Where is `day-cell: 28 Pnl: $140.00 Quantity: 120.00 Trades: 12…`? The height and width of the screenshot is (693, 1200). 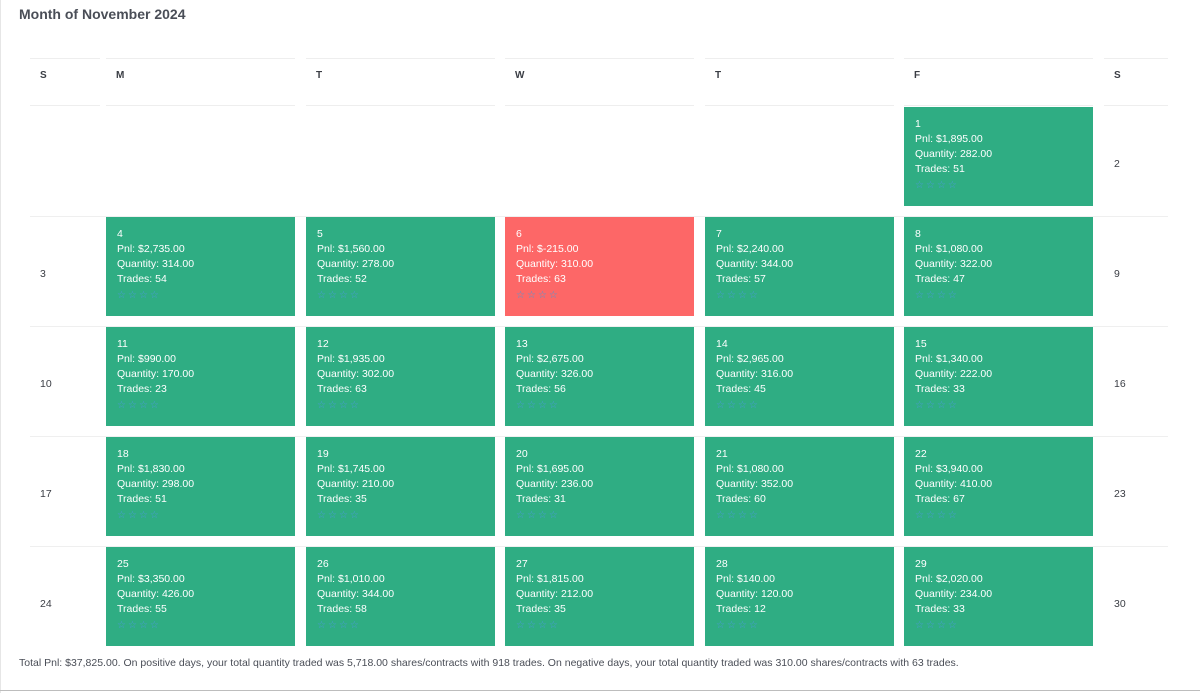 day-cell: 28 Pnl: $140.00 Quantity: 120.00 Trades: 12… is located at coordinates (799, 596).